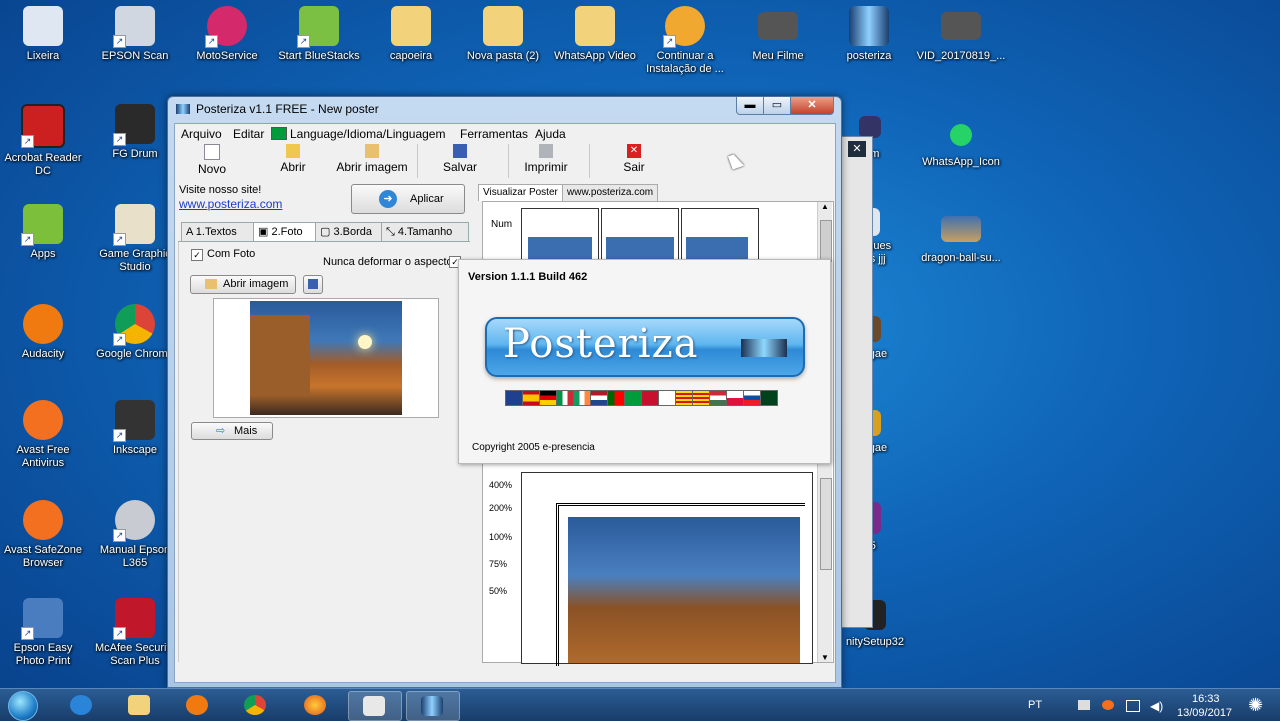 The width and height of the screenshot is (1280, 721). What do you see at coordinates (197, 255) in the screenshot?
I see `com-foto-checkbox: ✓` at bounding box center [197, 255].